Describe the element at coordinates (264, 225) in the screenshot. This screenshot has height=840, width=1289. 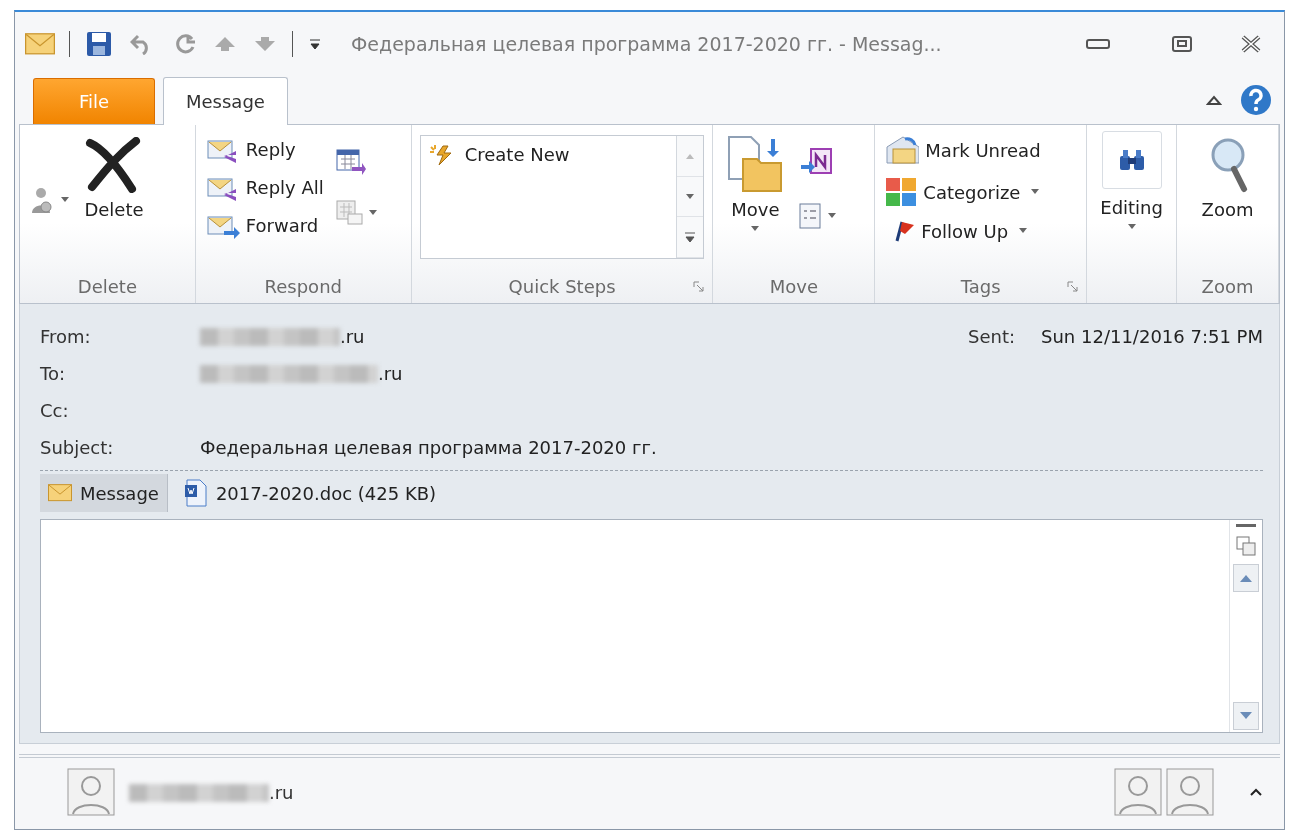
I see `forward-button: Forward` at that location.